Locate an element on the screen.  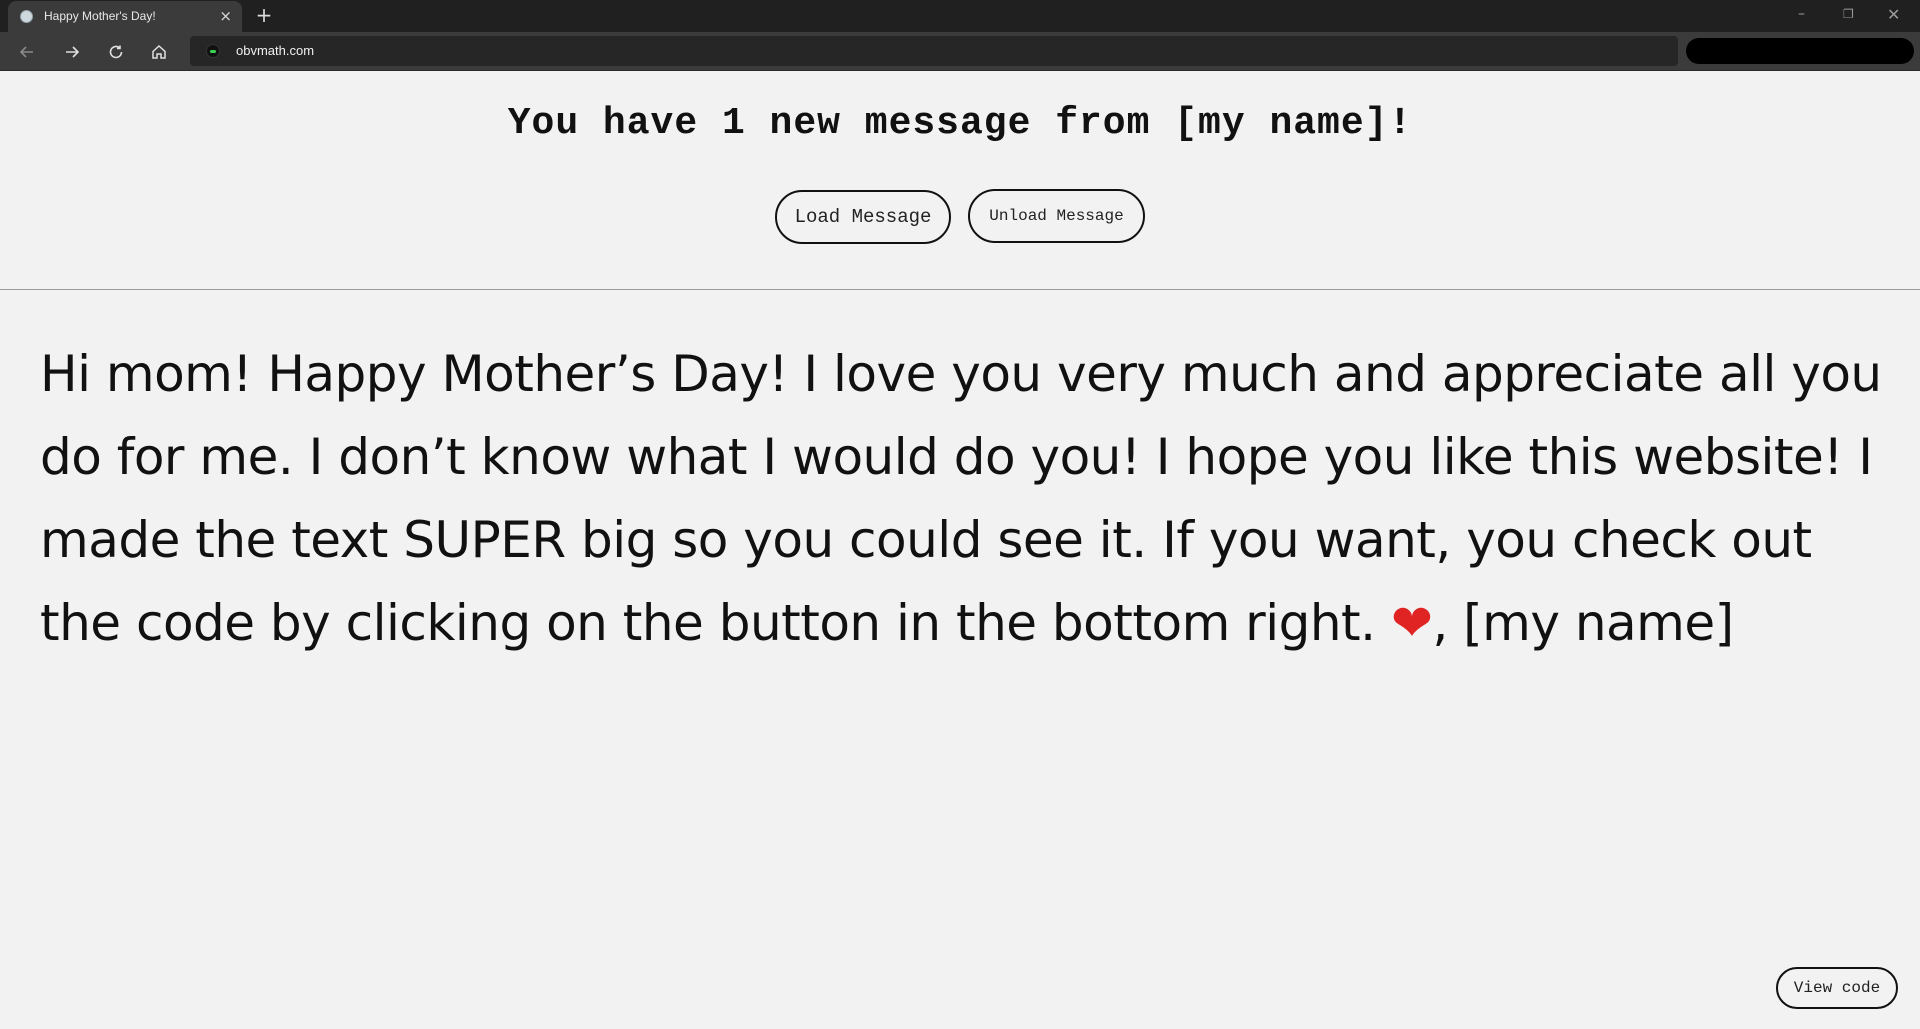
tab-favicon-icon is located at coordinates (26, 16).